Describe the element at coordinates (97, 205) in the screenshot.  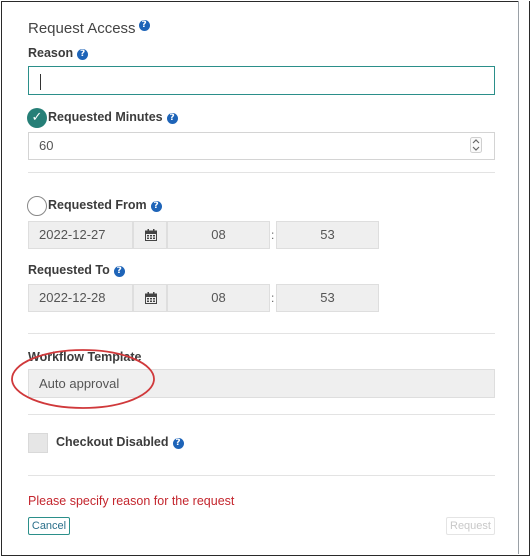
I see `requested-from-label-text: Requested From` at that location.